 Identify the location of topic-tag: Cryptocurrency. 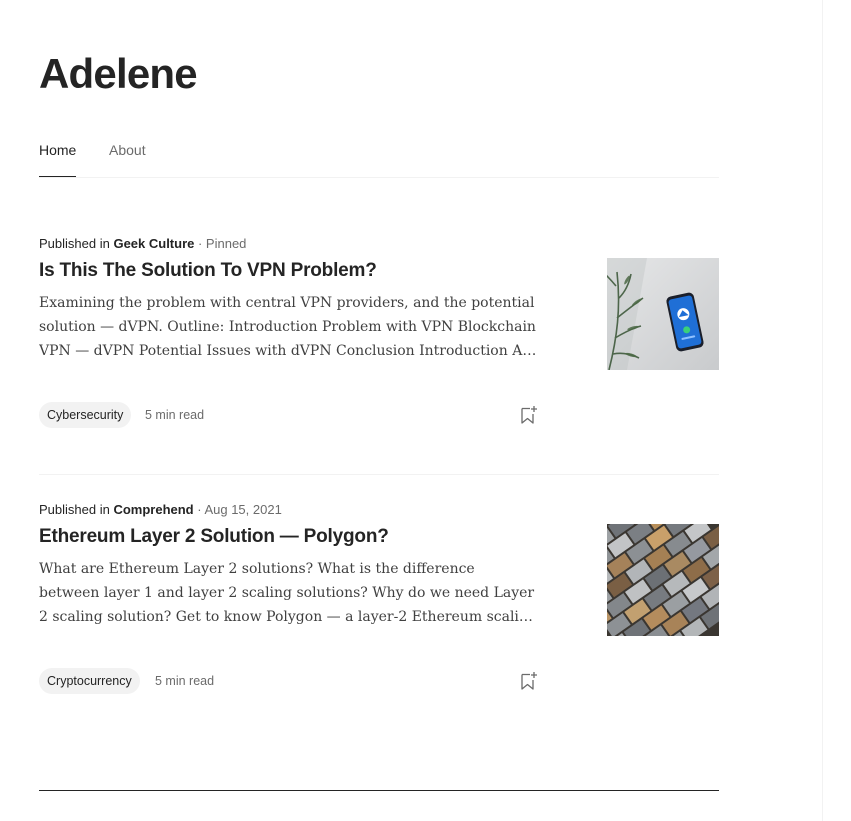
(89, 681).